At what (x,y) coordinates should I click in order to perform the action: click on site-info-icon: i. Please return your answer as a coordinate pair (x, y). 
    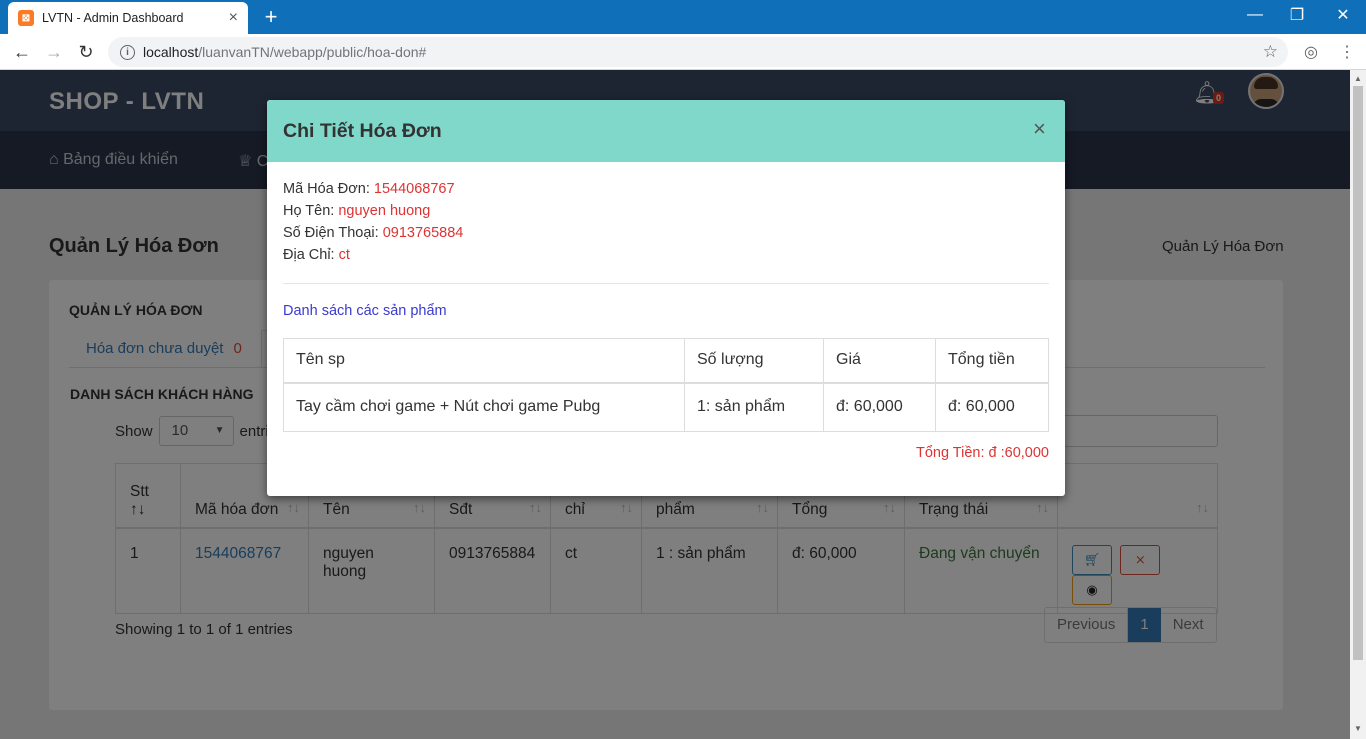
    Looking at the image, I should click on (127, 52).